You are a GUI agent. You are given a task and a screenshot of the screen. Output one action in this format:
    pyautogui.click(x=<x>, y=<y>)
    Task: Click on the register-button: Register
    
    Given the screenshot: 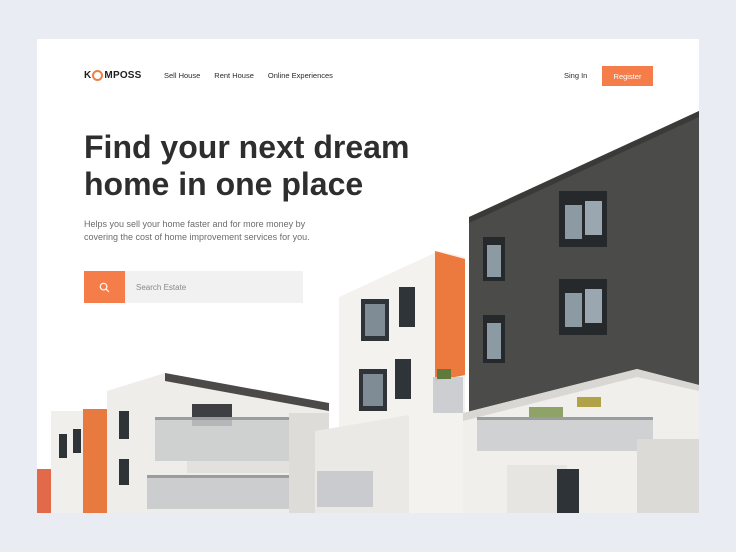 What is the action you would take?
    pyautogui.click(x=627, y=76)
    